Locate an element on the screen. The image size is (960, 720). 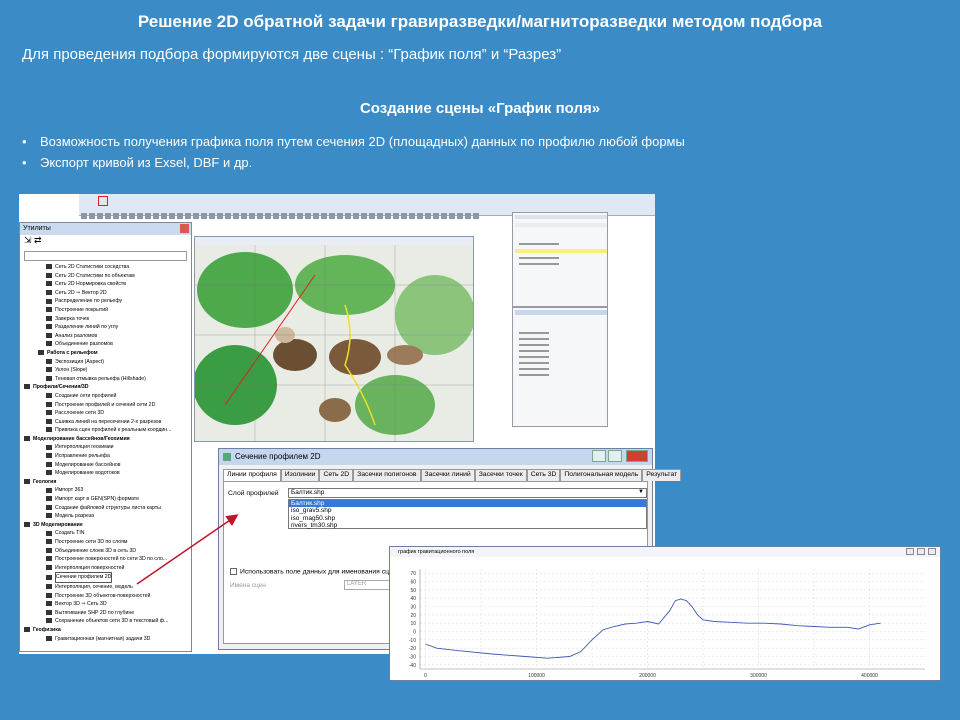
layer-option: iso_grav5.shp is located at coordinates (467, 510).